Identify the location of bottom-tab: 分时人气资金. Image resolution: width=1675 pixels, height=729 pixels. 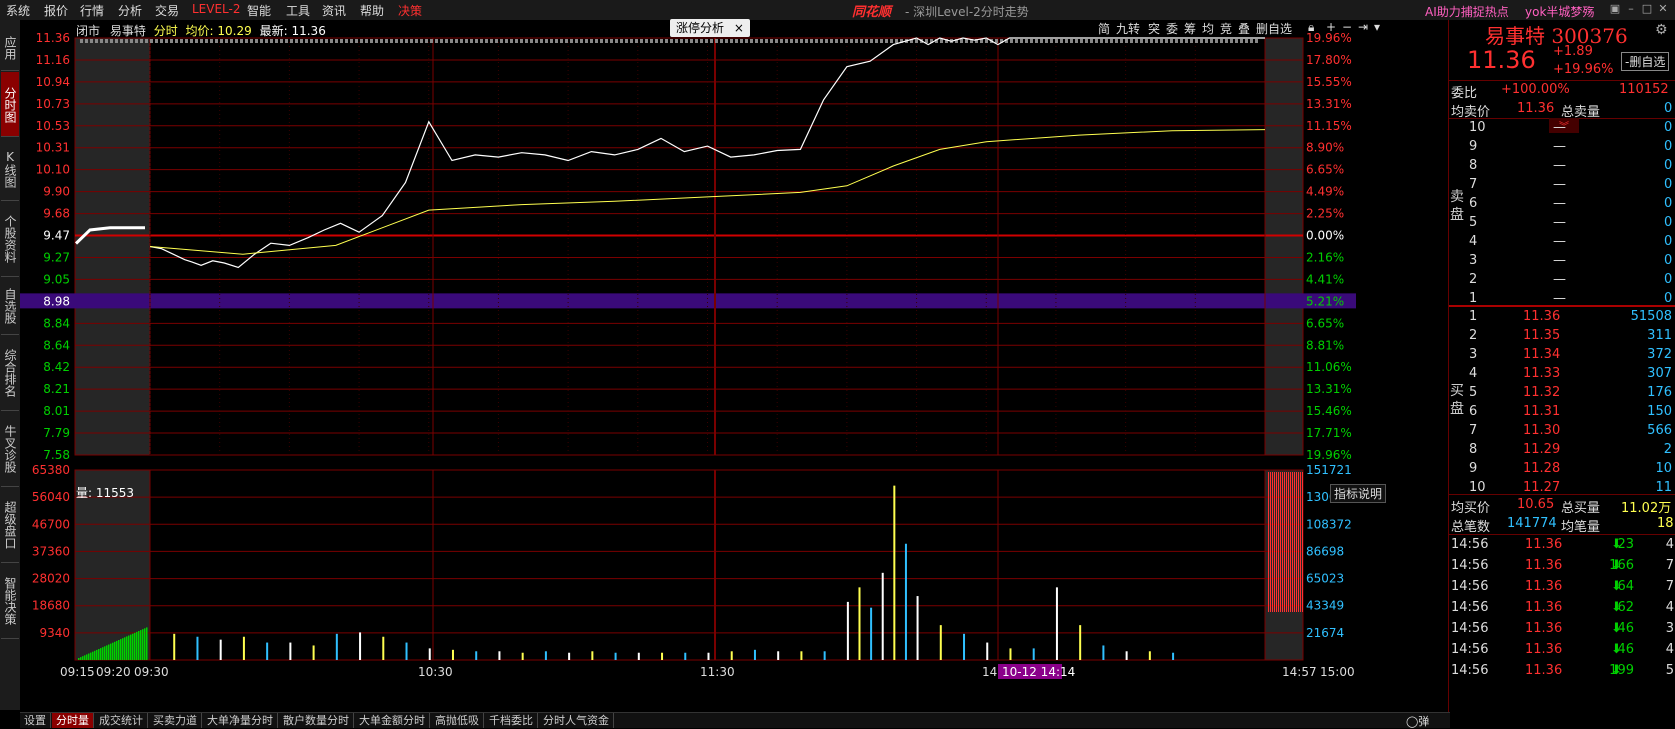
(576, 720).